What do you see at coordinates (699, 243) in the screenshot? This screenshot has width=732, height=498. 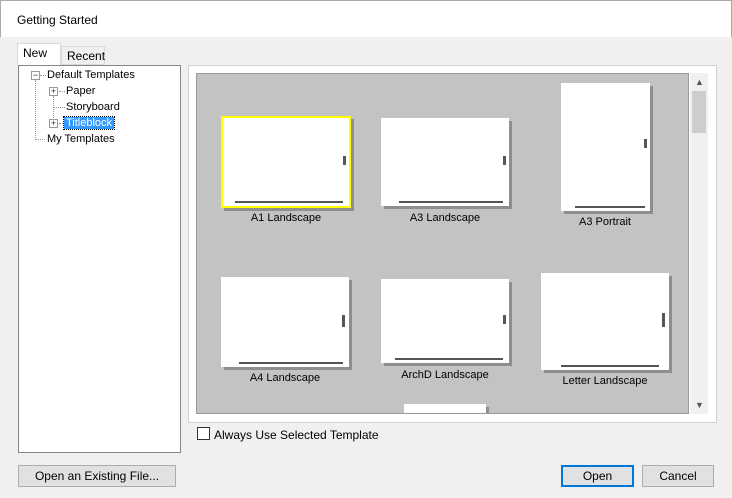 I see `vertical-scrollbar: ▲ ▼` at bounding box center [699, 243].